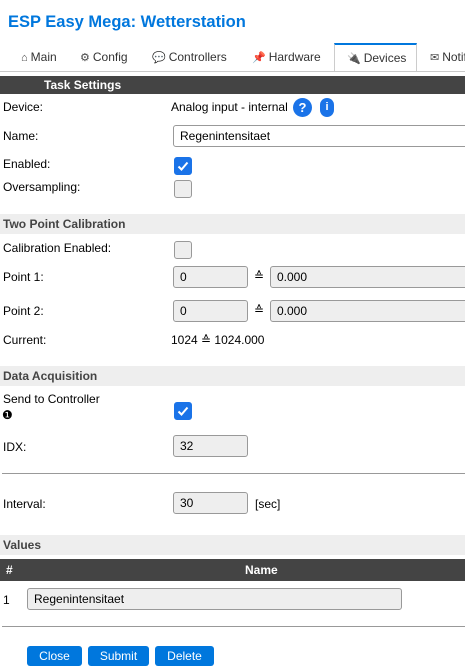  Describe the element at coordinates (6, 600) in the screenshot. I see `row-number: 1` at that location.